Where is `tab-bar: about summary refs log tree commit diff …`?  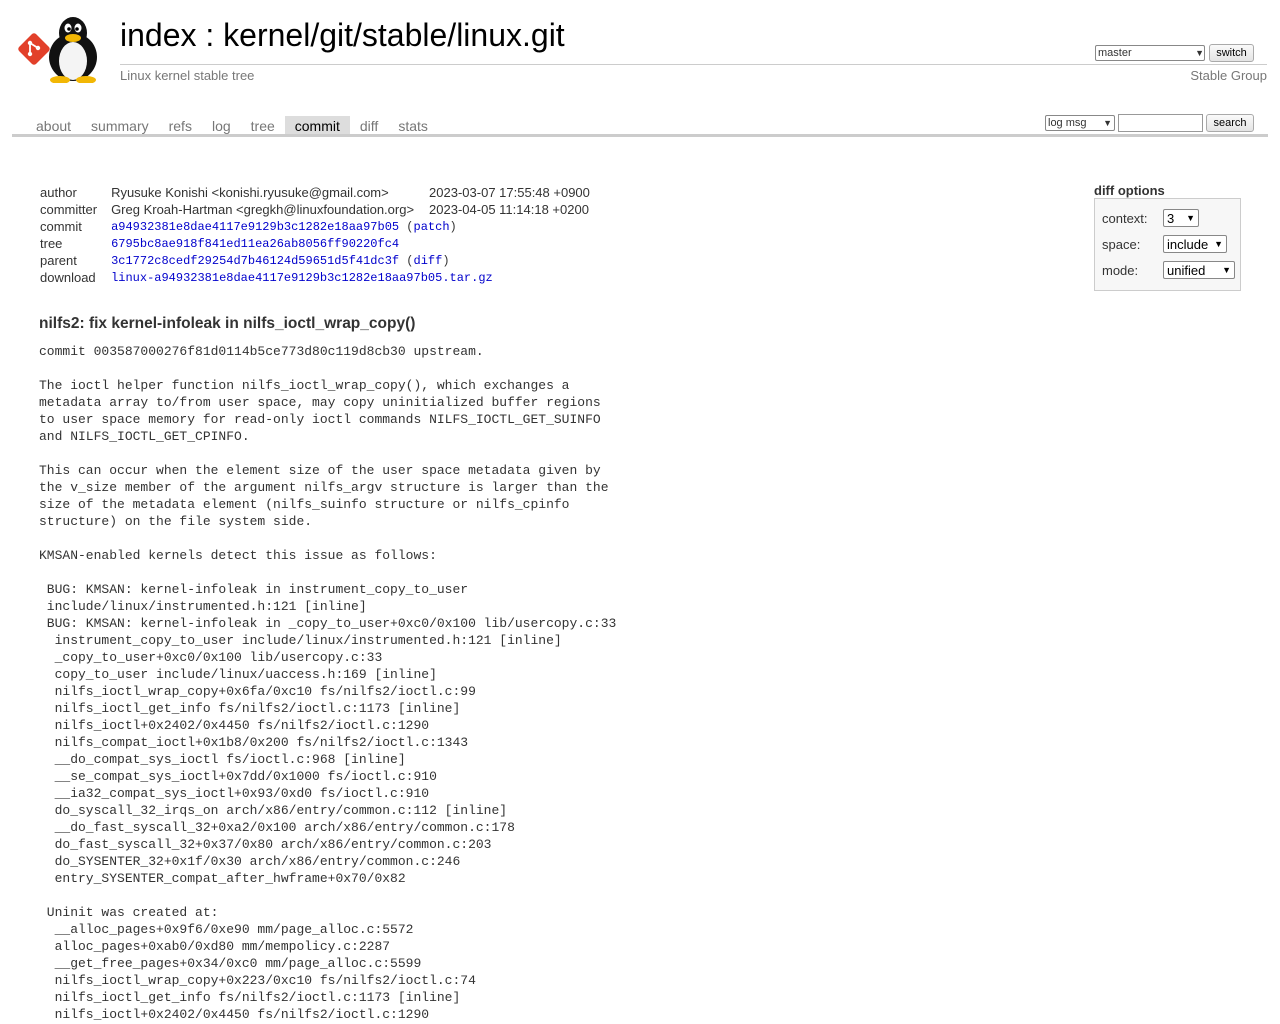 tab-bar: about summary refs log tree commit diff … is located at coordinates (232, 126).